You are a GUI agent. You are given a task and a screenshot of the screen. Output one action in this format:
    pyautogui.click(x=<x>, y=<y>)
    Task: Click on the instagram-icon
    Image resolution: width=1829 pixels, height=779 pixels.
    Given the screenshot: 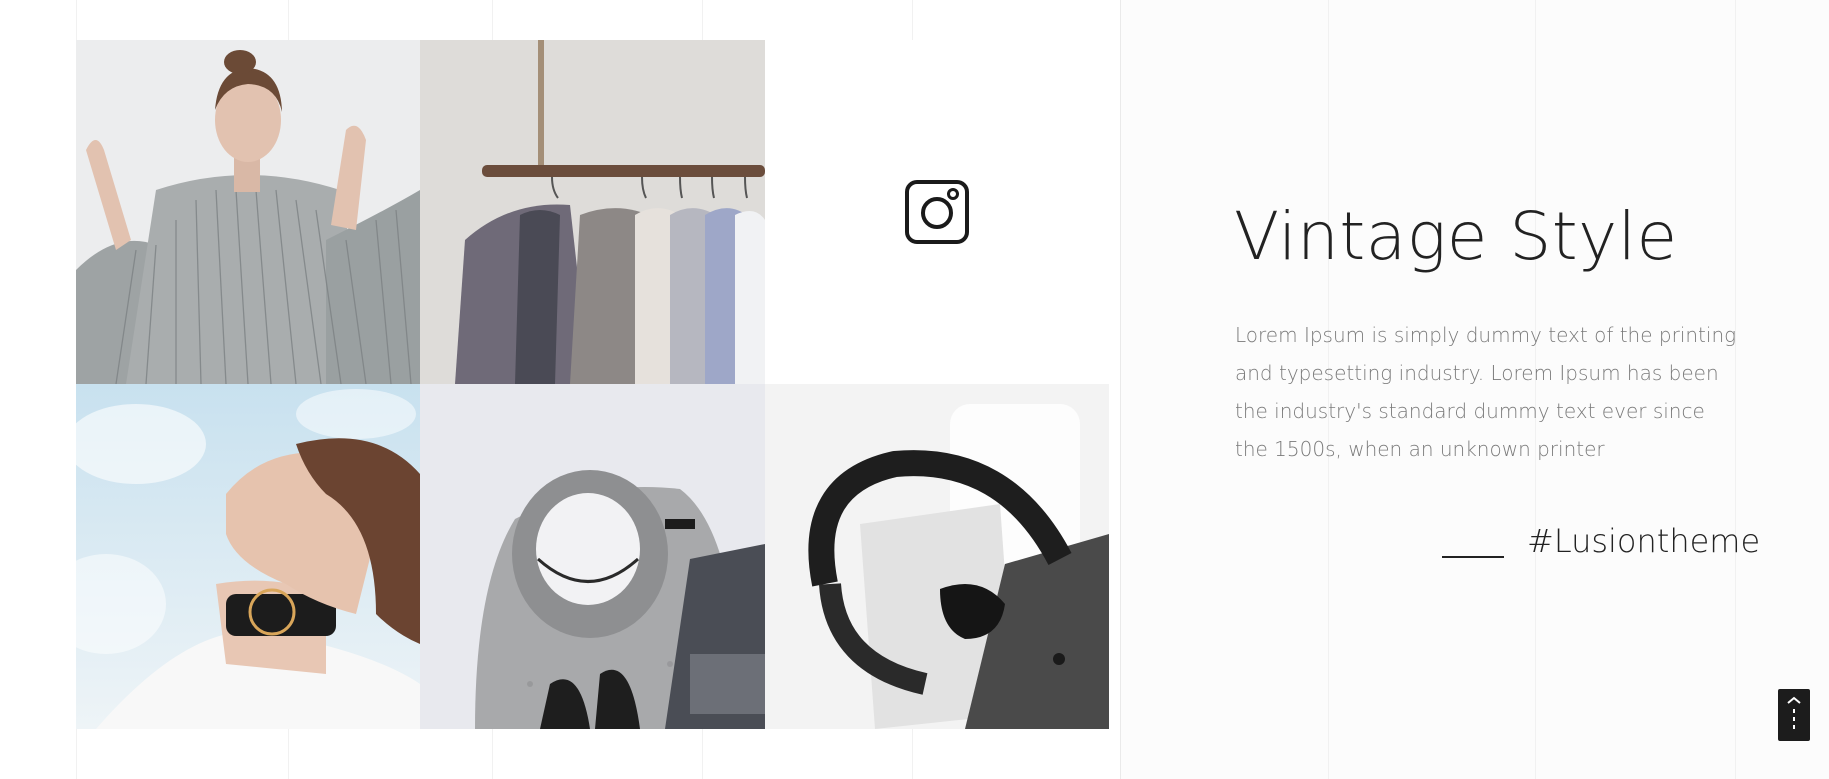 What is the action you would take?
    pyautogui.click(x=937, y=212)
    